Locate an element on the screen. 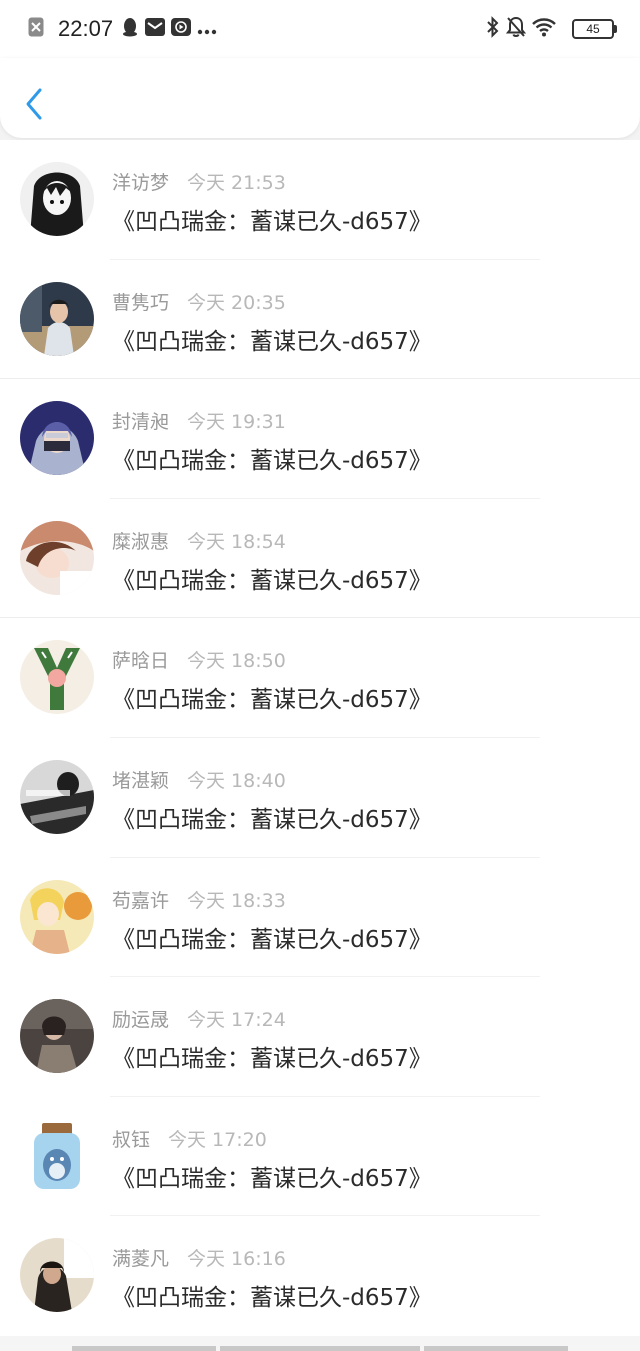 The width and height of the screenshot is (640, 1351). wifi-icon is located at coordinates (544, 29).